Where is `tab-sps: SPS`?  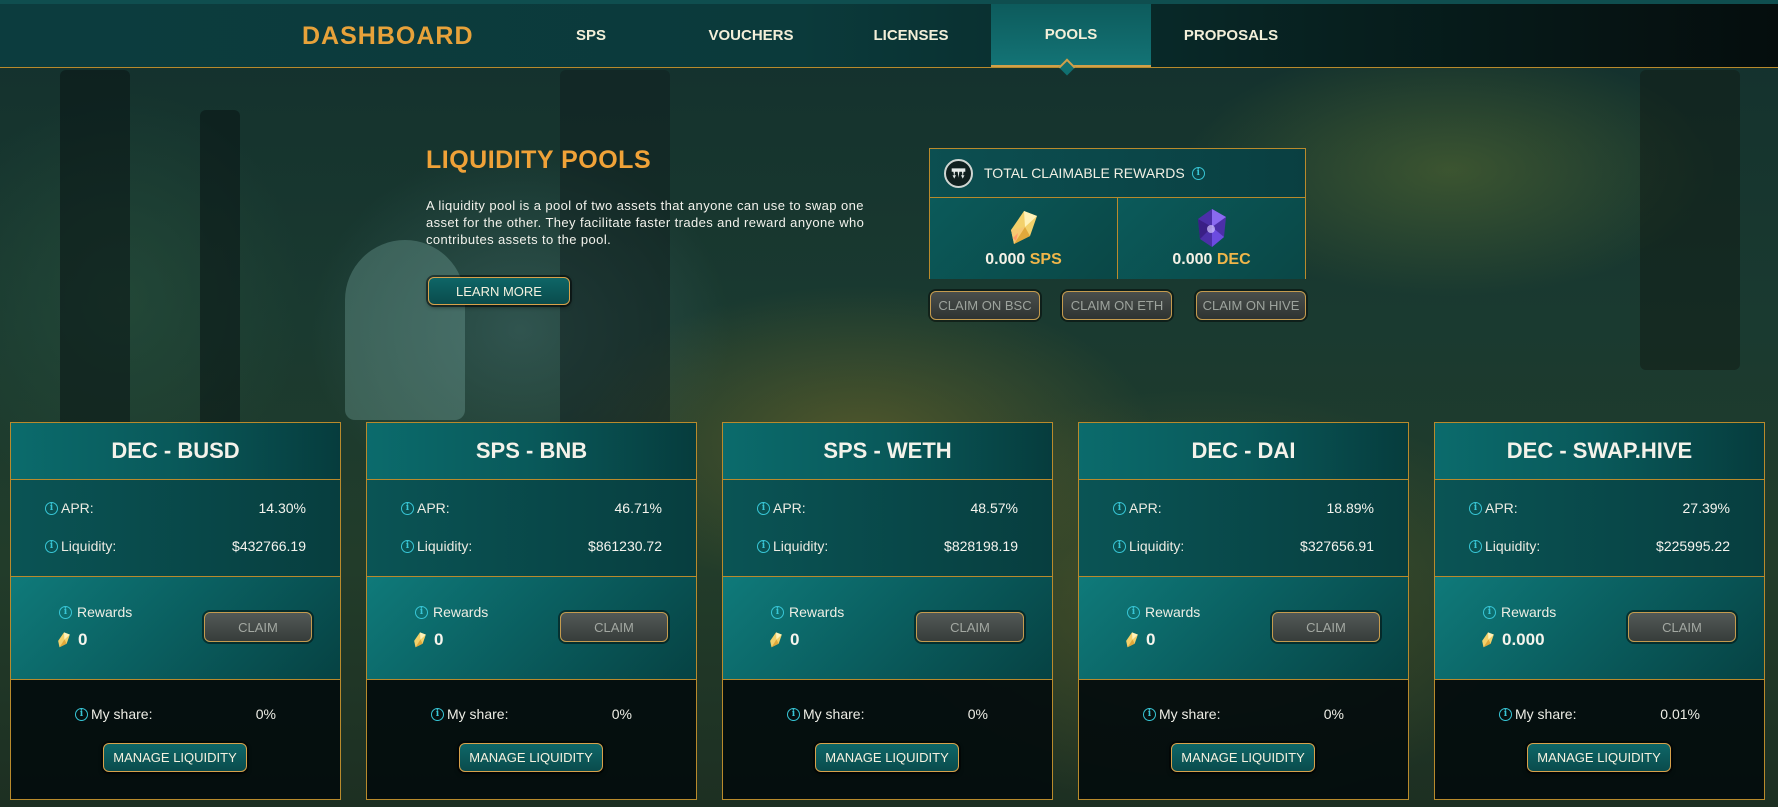
tab-sps: SPS is located at coordinates (591, 35).